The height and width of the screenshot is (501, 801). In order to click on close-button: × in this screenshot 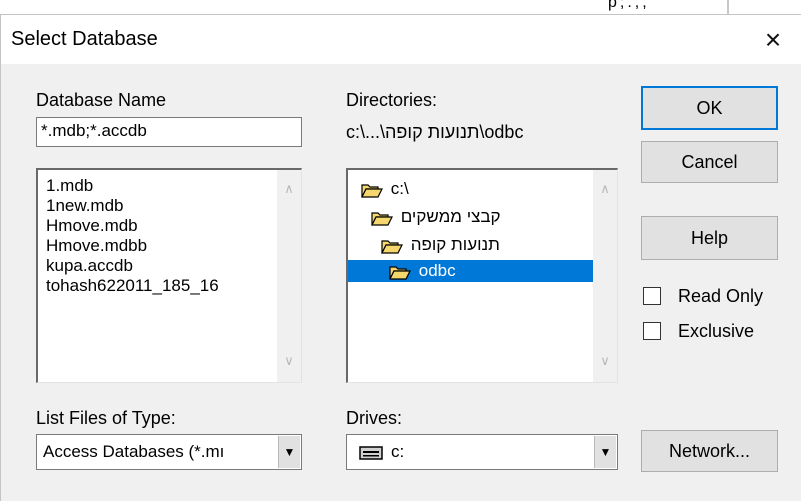, I will do `click(773, 39)`.